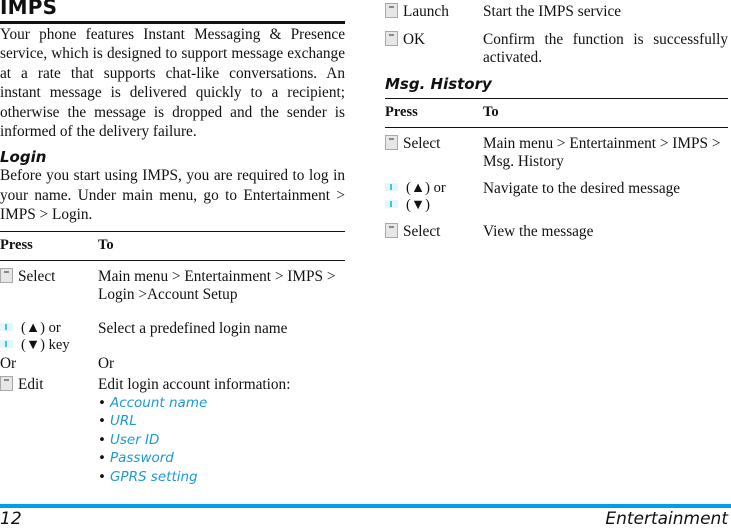 This screenshot has height=529, width=731. I want to click on option-password: Password, so click(221, 458).